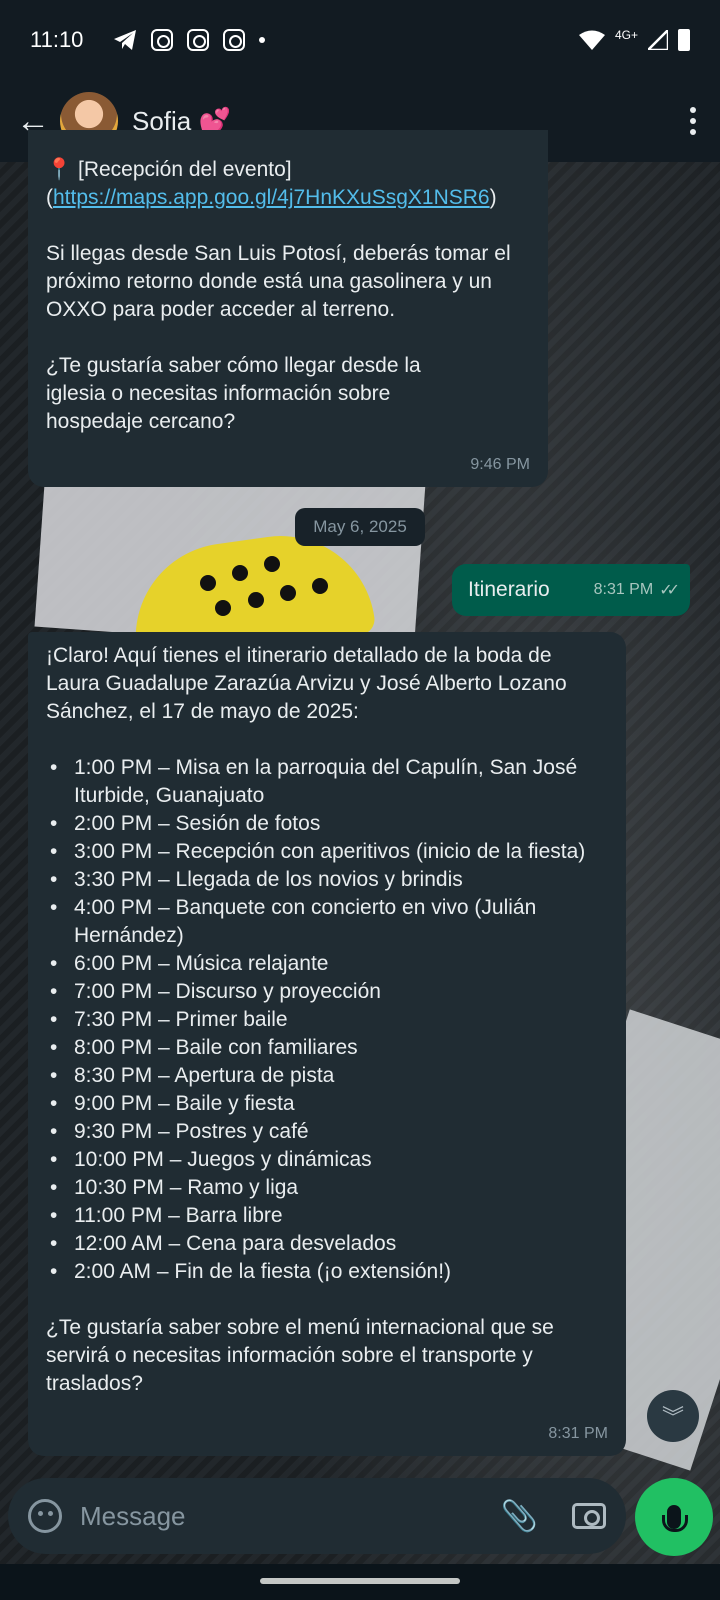 The width and height of the screenshot is (720, 1600). What do you see at coordinates (571, 590) in the screenshot?
I see `outgoing-message: Itinerario 8:31 PM ✓✓` at bounding box center [571, 590].